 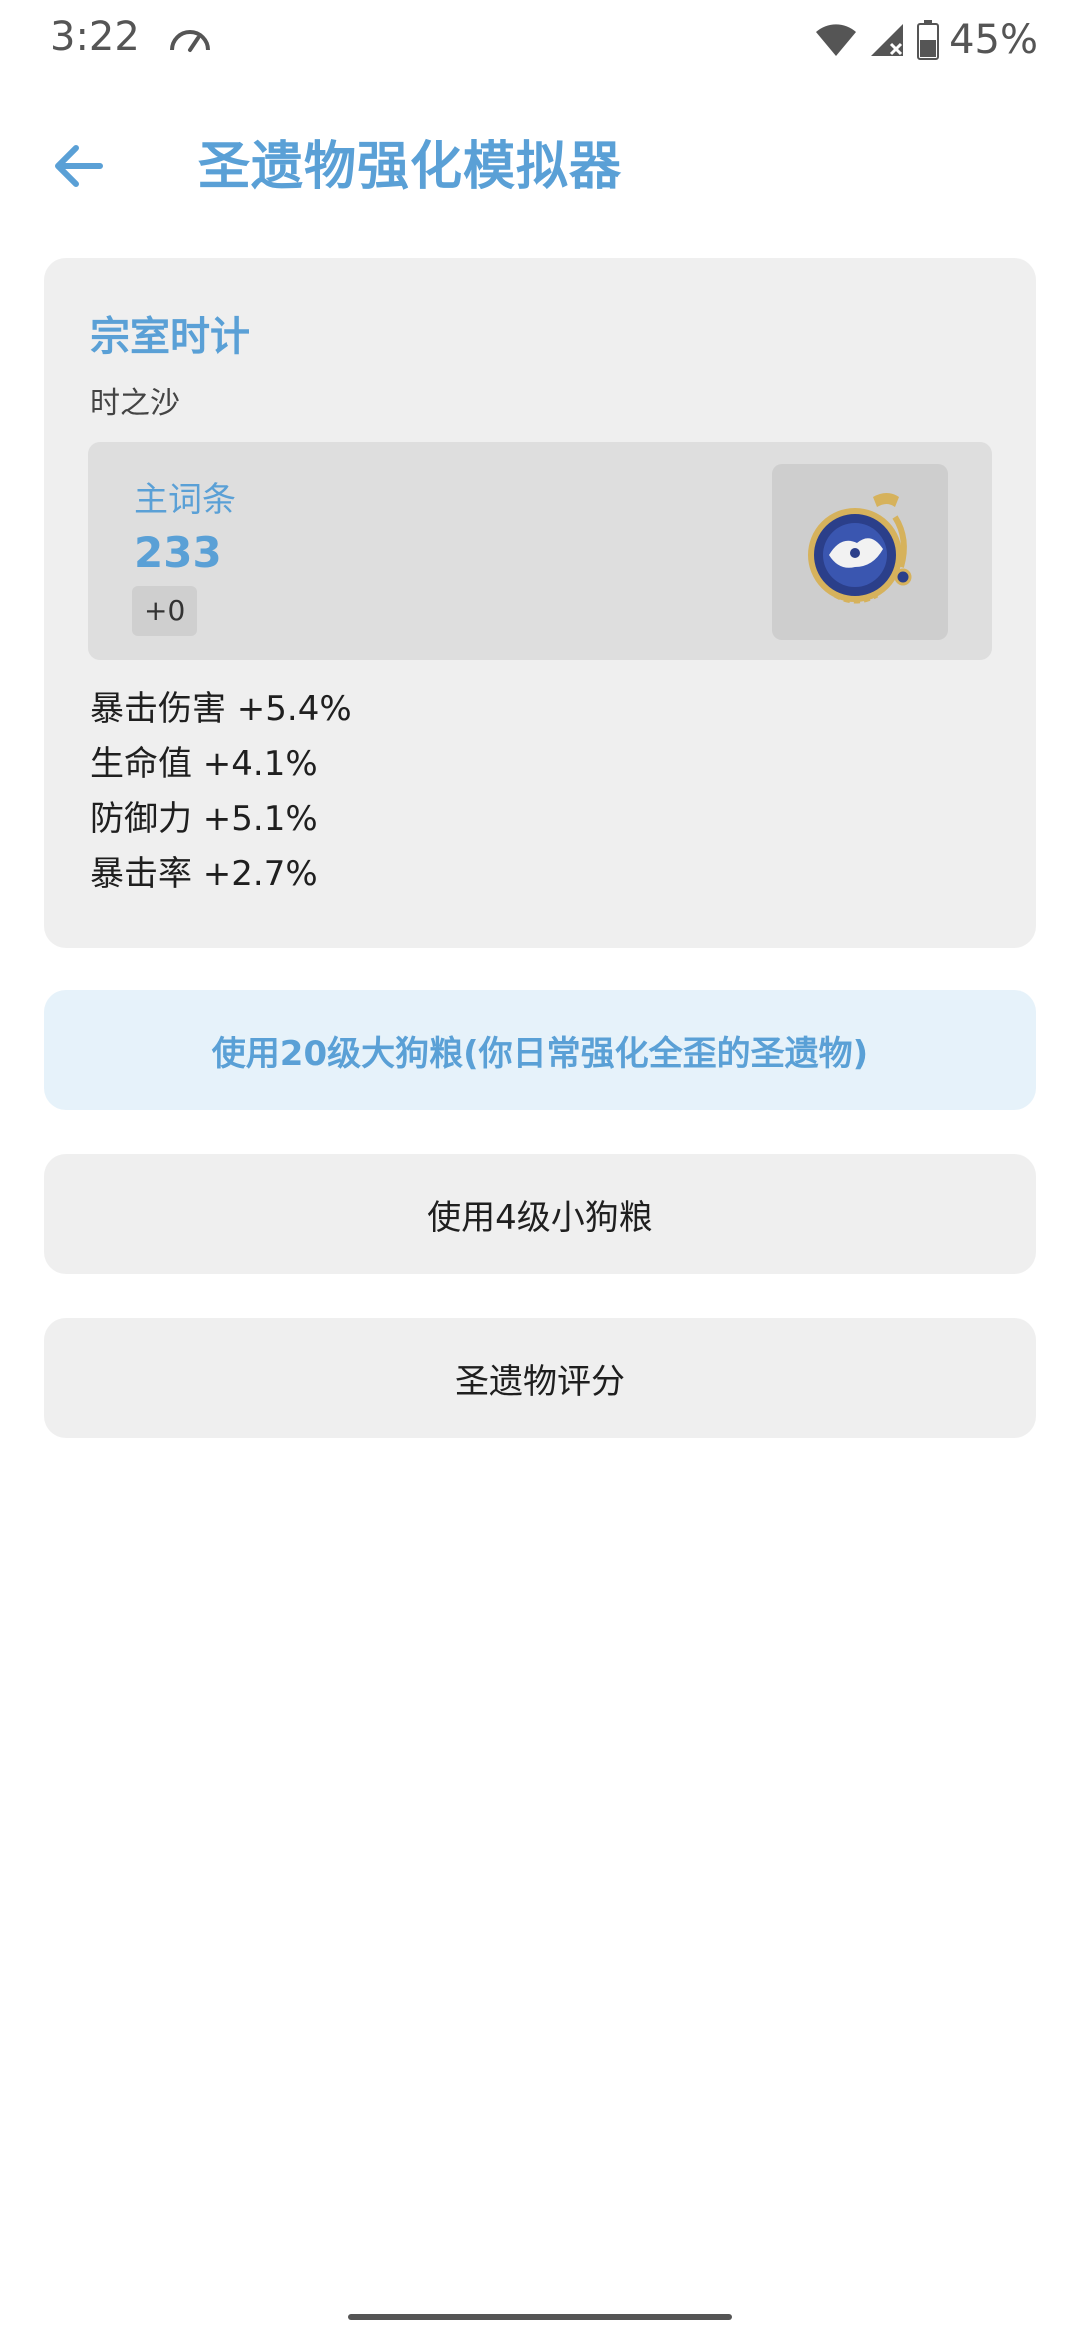 I want to click on pocket-watch-icon, so click(x=860, y=548).